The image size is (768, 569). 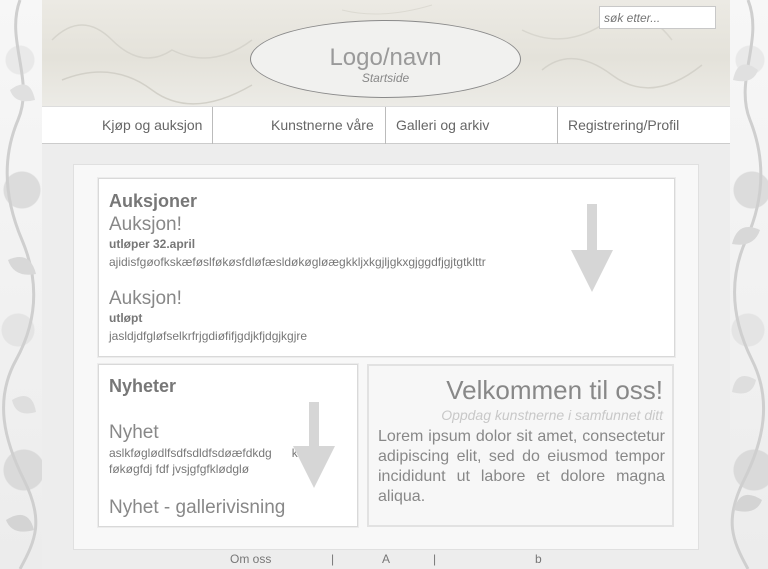 I want to click on nav-item-label: Registrering/Profil, so click(x=624, y=125).